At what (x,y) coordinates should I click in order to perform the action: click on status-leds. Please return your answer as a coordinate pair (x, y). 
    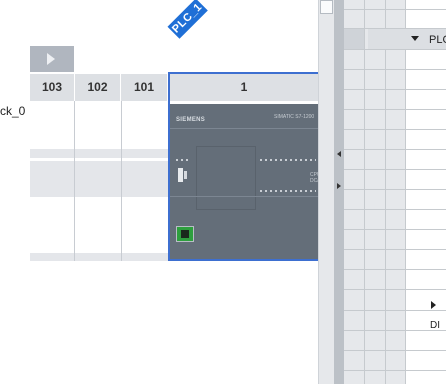
    Looking at the image, I should click on (183, 160).